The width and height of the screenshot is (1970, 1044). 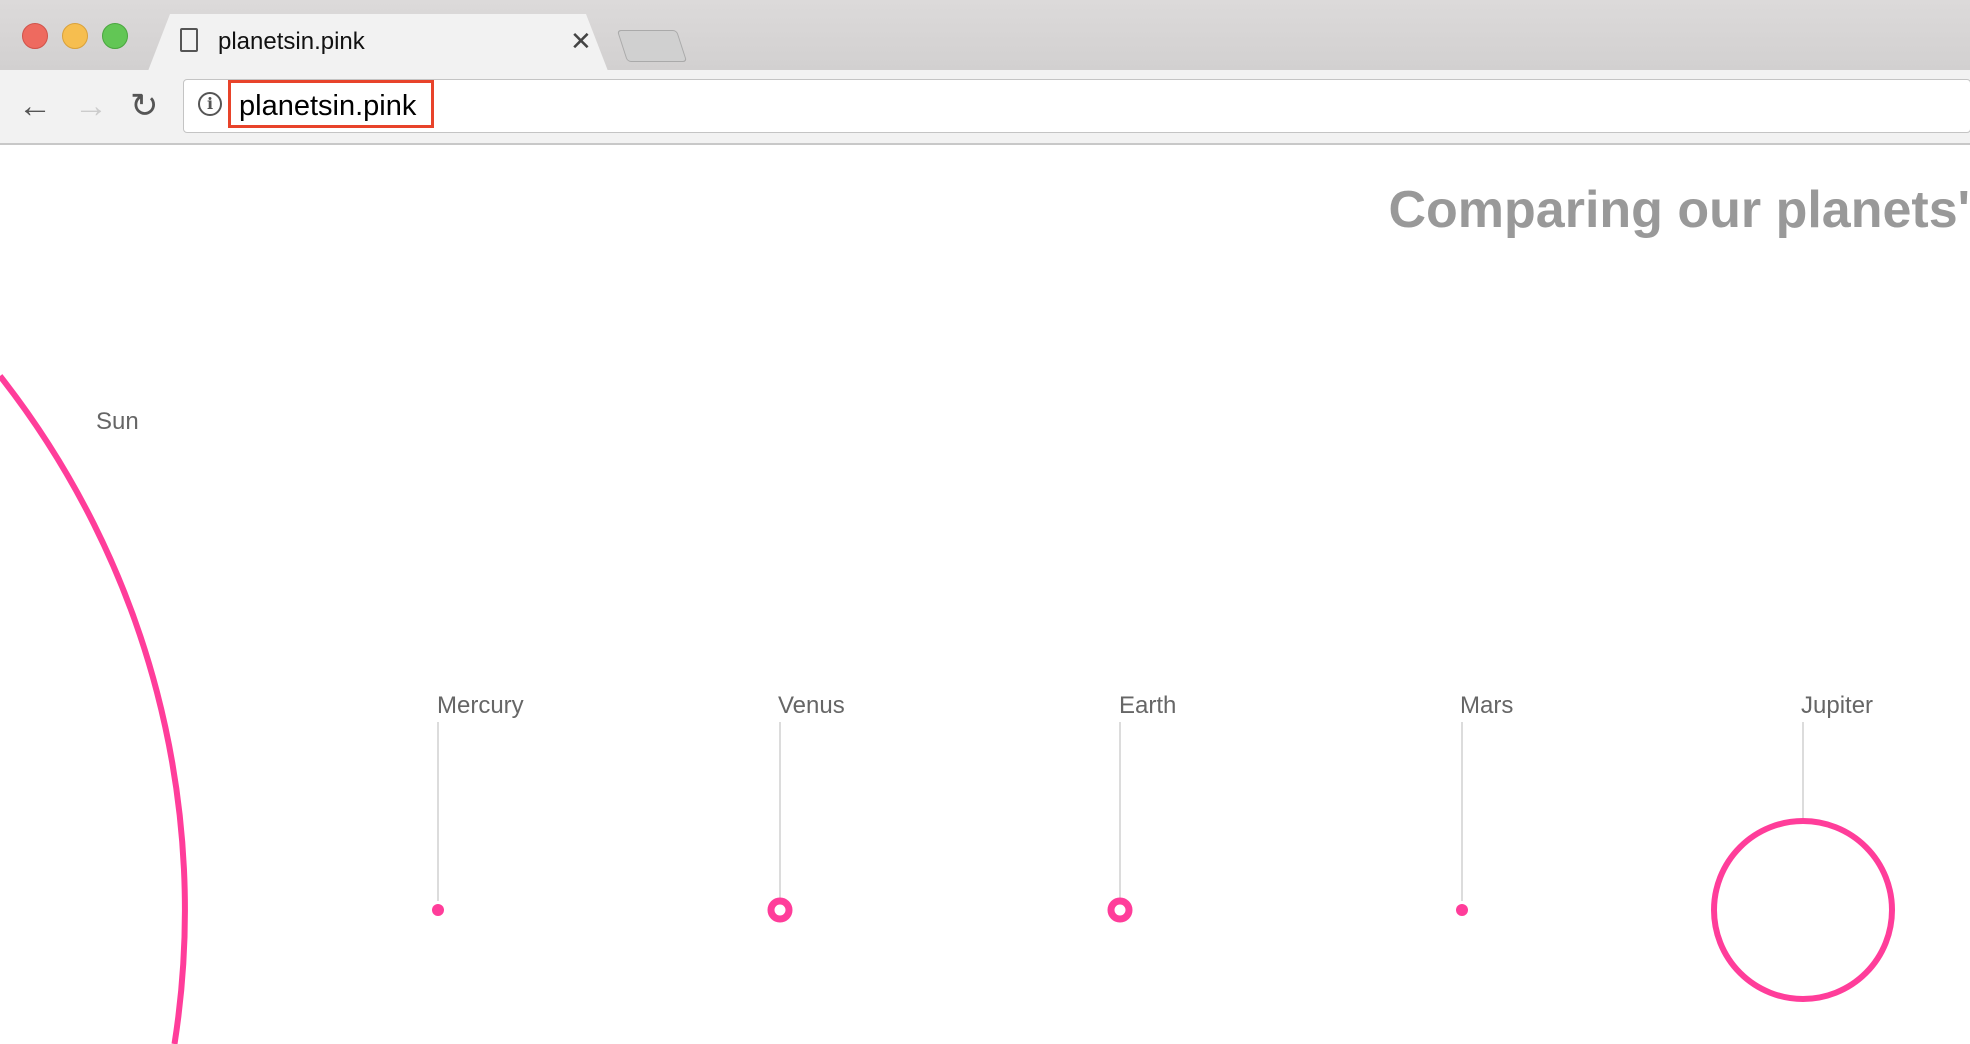 What do you see at coordinates (1837, 705) in the screenshot?
I see `planet-label-jupiter: Jupiter` at bounding box center [1837, 705].